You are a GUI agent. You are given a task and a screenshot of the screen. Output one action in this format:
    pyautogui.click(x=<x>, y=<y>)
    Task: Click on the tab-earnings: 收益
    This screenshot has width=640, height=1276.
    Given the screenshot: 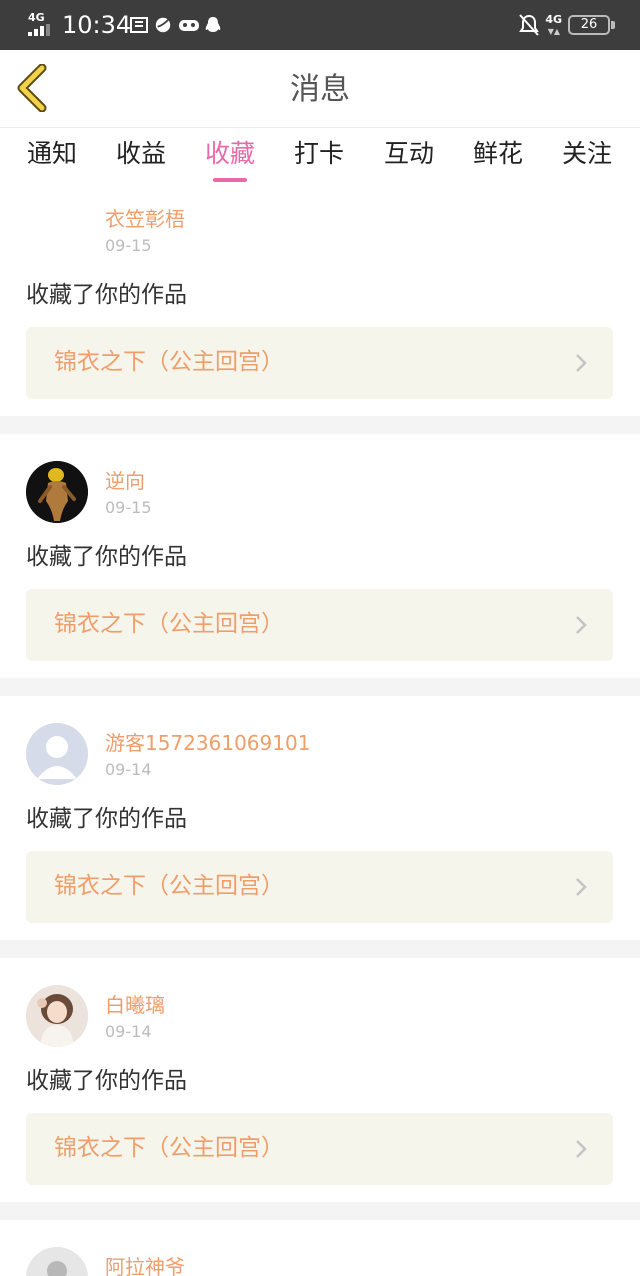 What is the action you would take?
    pyautogui.click(x=141, y=154)
    